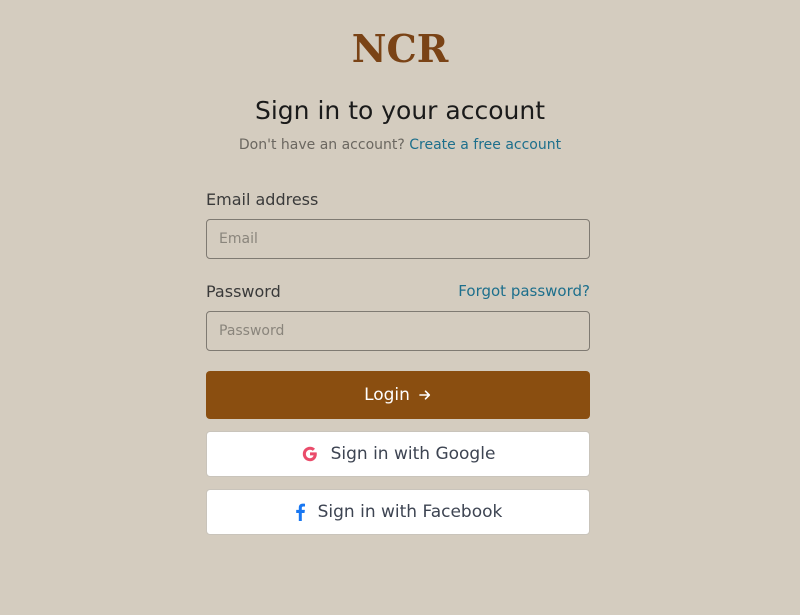  Describe the element at coordinates (398, 239) in the screenshot. I see `email-input` at that location.